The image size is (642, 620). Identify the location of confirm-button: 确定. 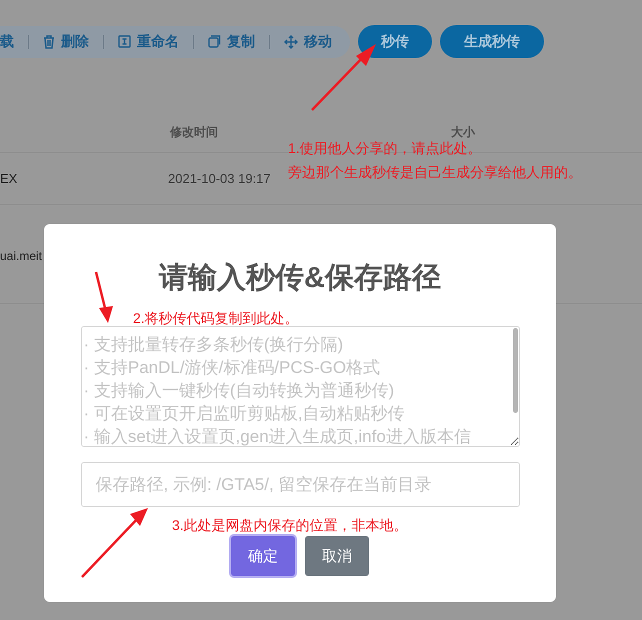
(263, 556).